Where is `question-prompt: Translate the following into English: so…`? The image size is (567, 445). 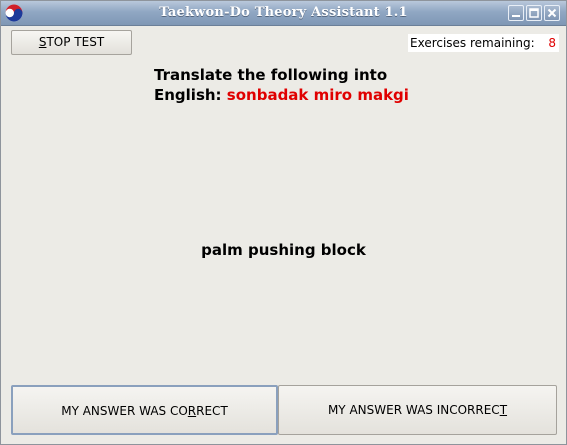
question-prompt: Translate the following into English: so… is located at coordinates (281, 85).